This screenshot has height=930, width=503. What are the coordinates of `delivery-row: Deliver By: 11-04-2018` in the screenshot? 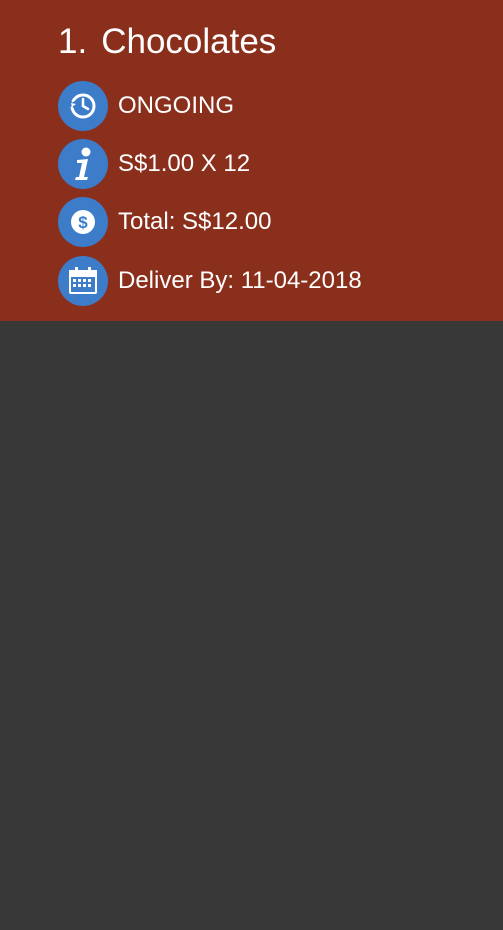 It's located at (210, 281).